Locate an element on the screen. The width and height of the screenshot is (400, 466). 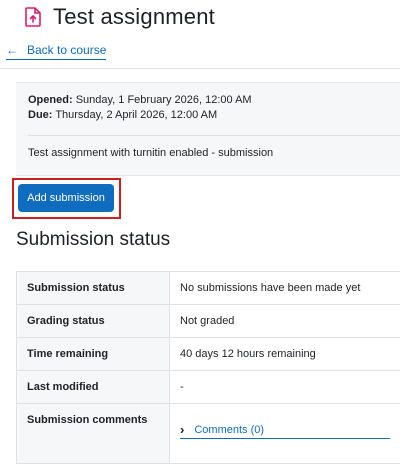
table-row: Submission comments › Comments (0) is located at coordinates (208, 433).